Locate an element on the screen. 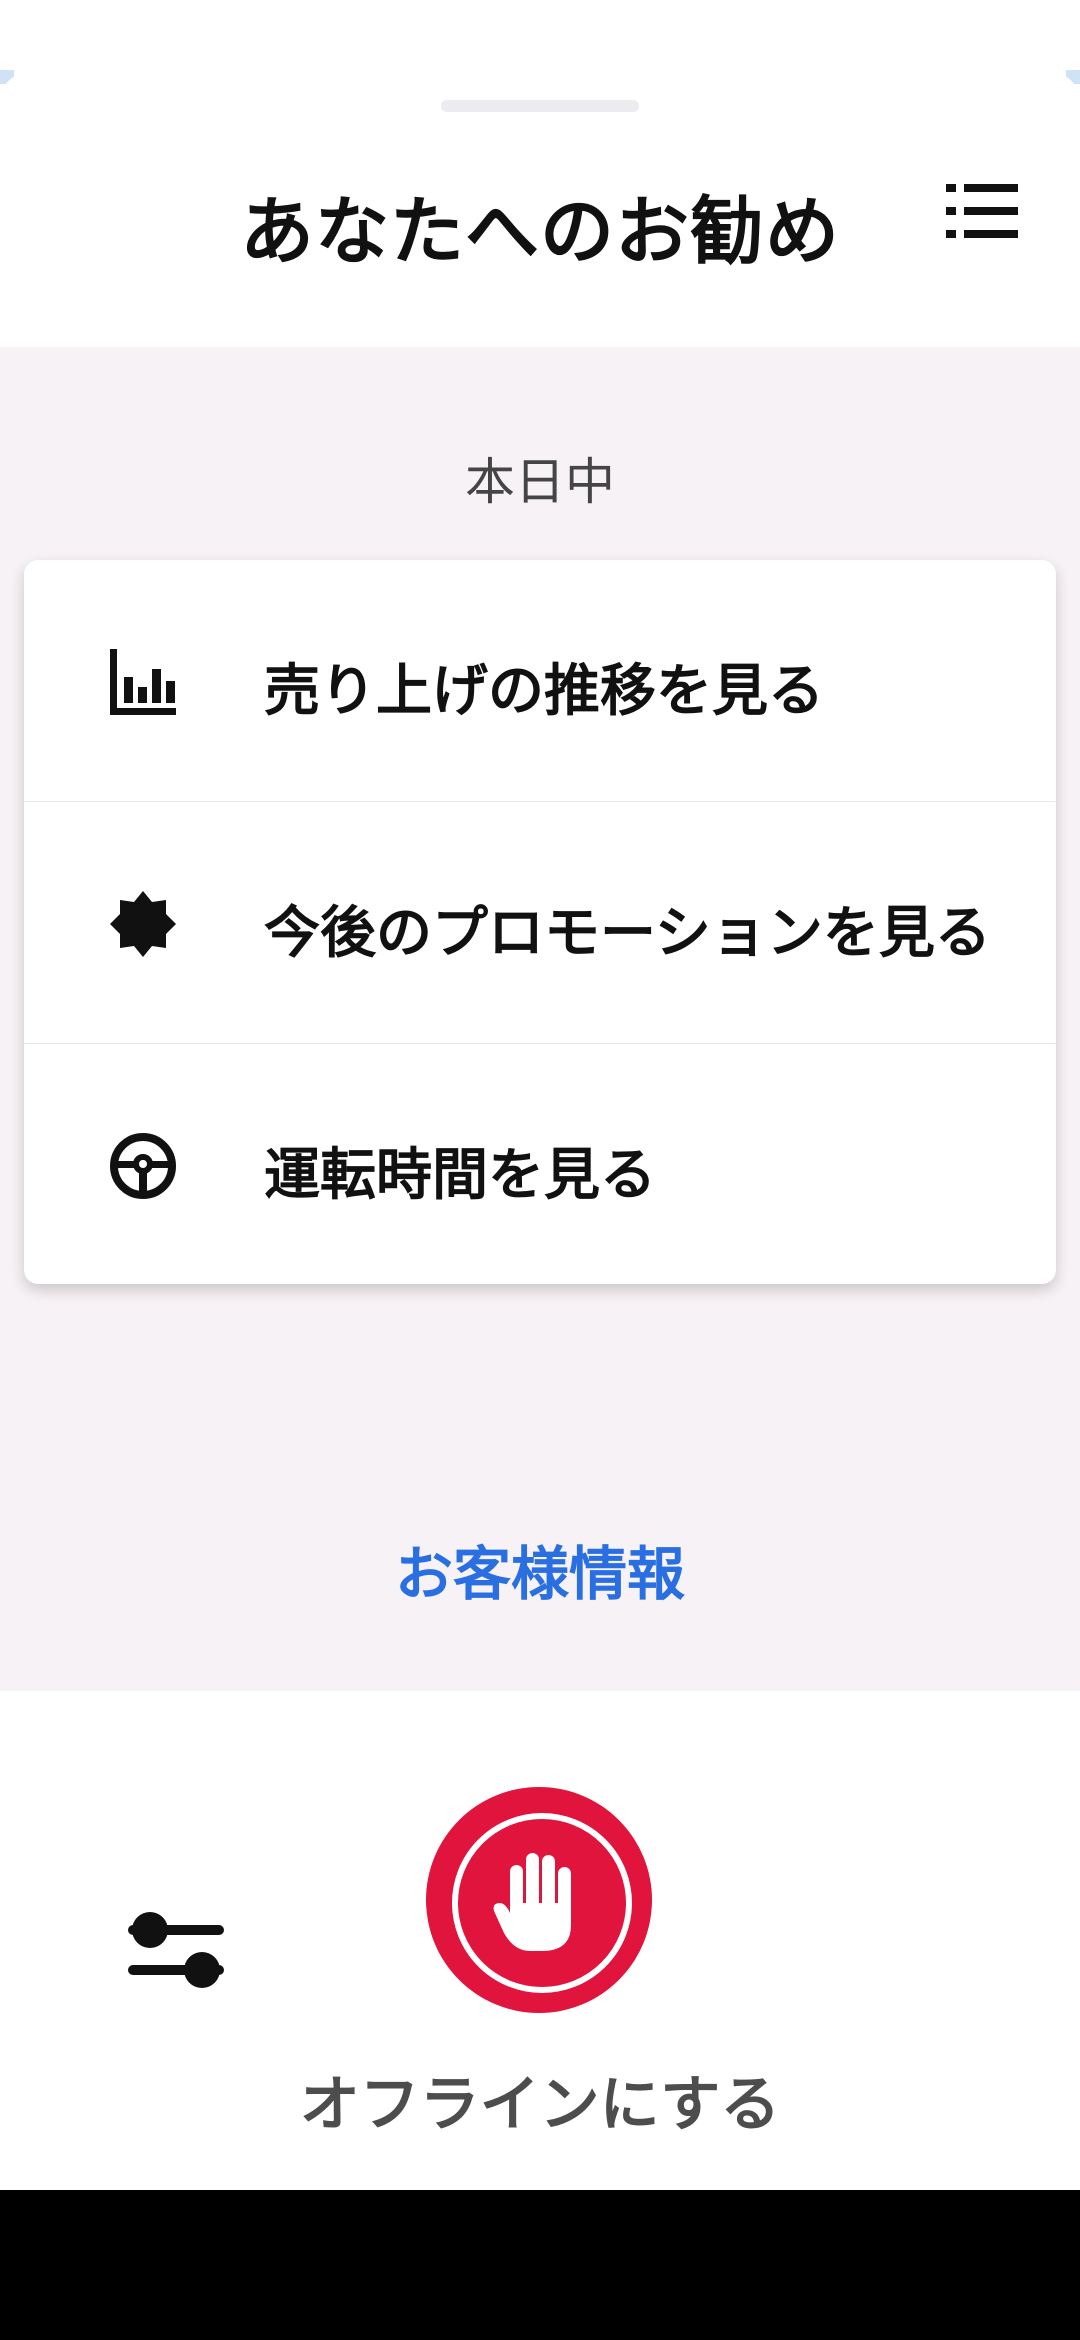 The image size is (1080, 2340). sheet-header: あなたへのお勧め is located at coordinates (540, 209).